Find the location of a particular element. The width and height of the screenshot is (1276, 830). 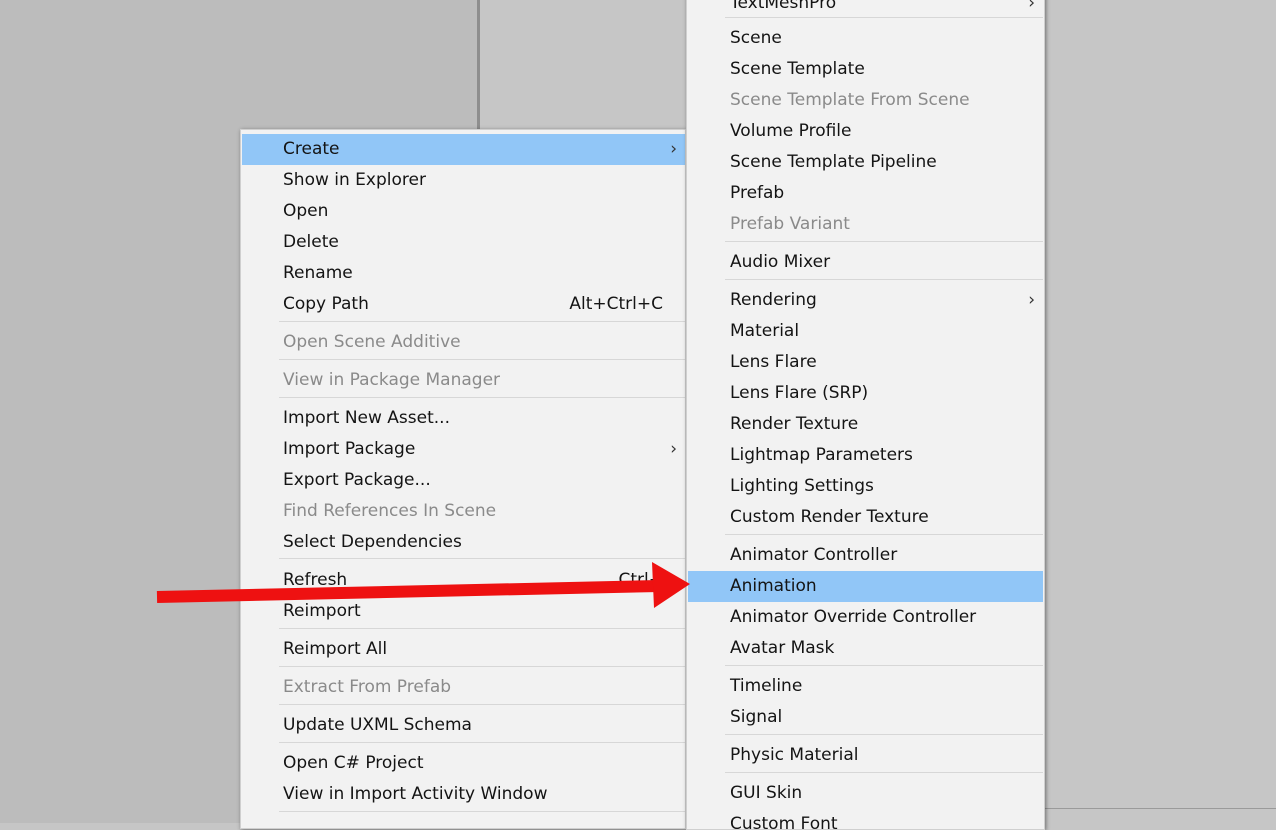

menu-item-signal: Signal is located at coordinates (865, 717).